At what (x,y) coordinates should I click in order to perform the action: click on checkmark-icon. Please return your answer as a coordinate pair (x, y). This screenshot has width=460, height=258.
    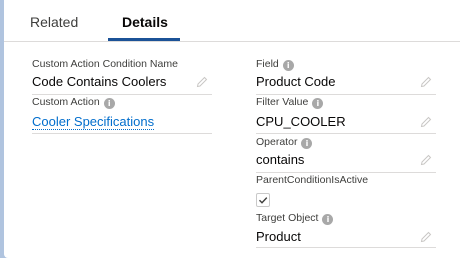
    Looking at the image, I should click on (263, 200).